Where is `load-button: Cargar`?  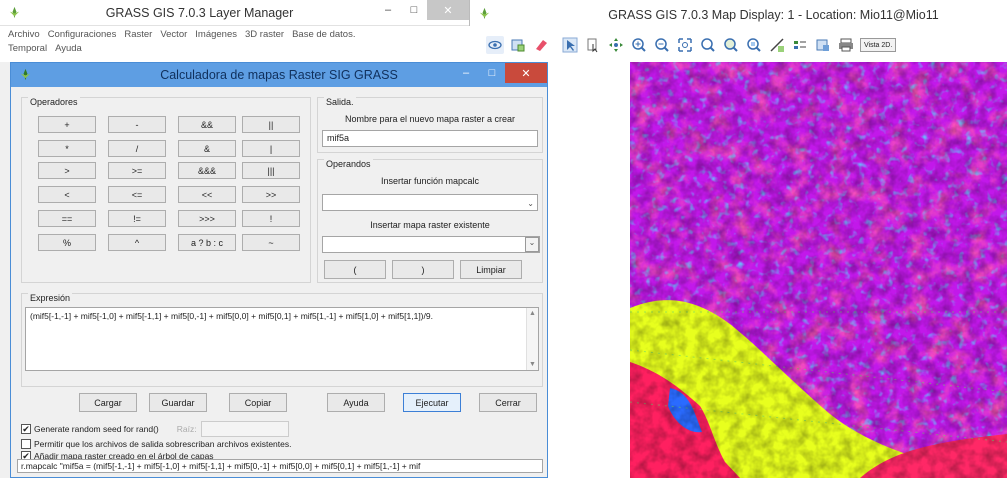 load-button: Cargar is located at coordinates (108, 402).